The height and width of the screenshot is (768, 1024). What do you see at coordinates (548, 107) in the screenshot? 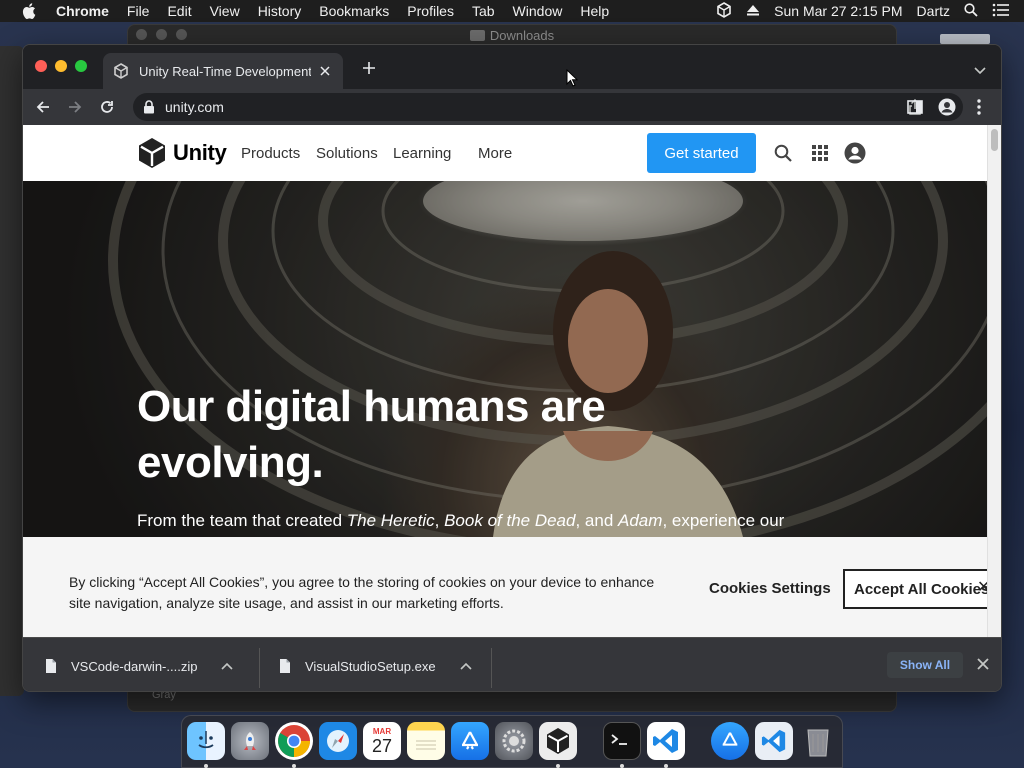
I see `address-bar: unity.com` at bounding box center [548, 107].